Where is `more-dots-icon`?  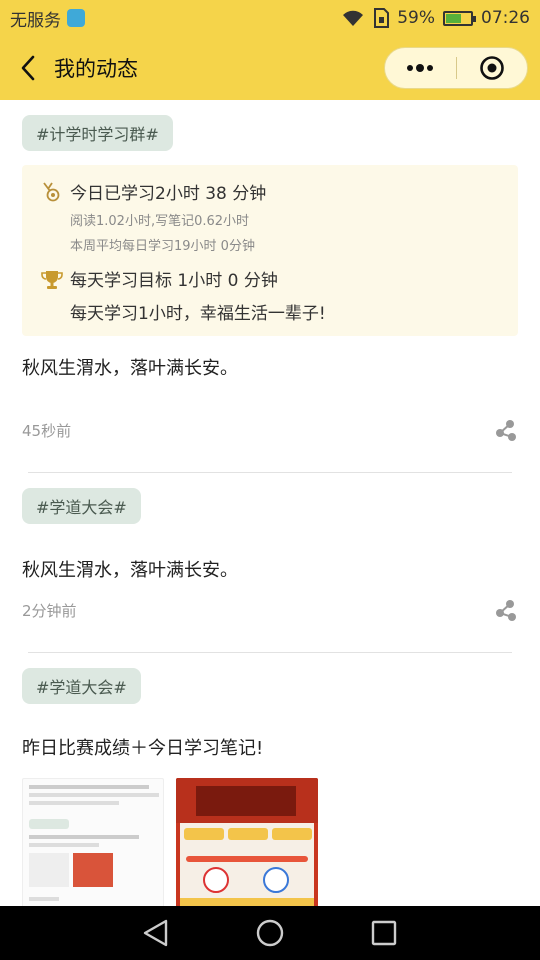 more-dots-icon is located at coordinates (420, 68).